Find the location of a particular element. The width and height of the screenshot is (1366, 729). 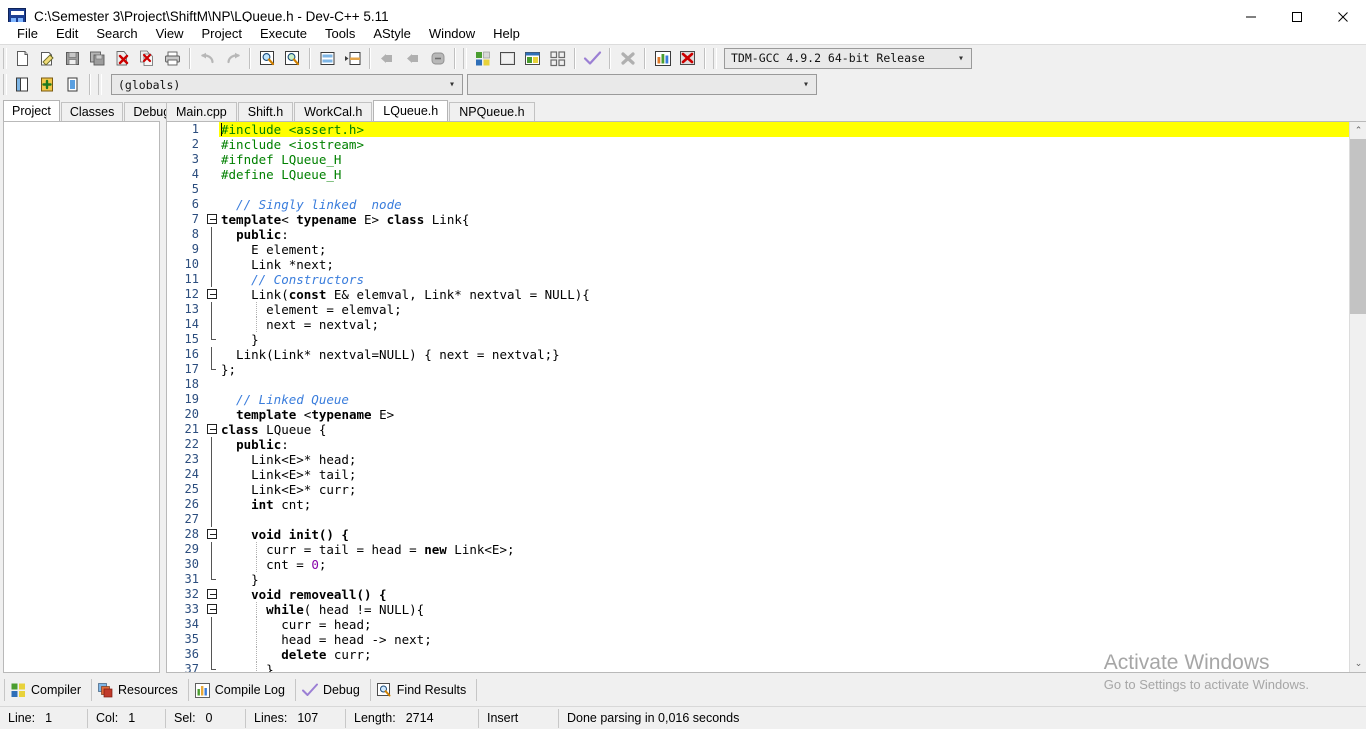

code-line: 6 // Singly linked node is located at coordinates (758, 204).